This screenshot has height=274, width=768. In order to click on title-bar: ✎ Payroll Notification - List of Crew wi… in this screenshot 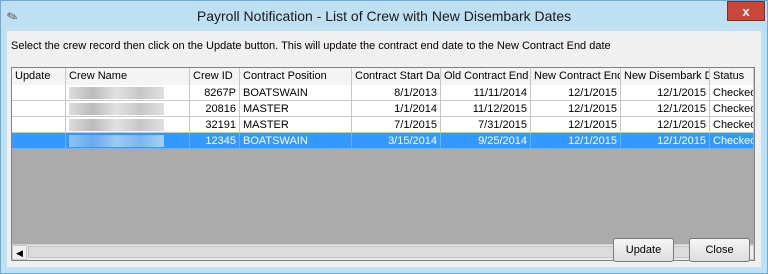, I will do `click(384, 16)`.